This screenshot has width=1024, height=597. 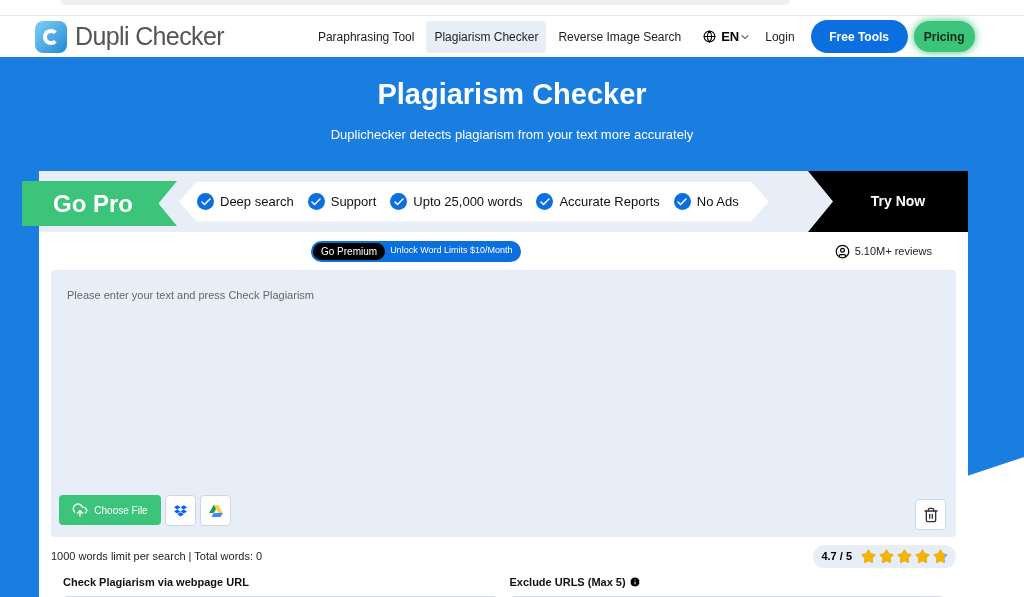 What do you see at coordinates (486, 36) in the screenshot?
I see `nav-link: Plagiarism Checker` at bounding box center [486, 36].